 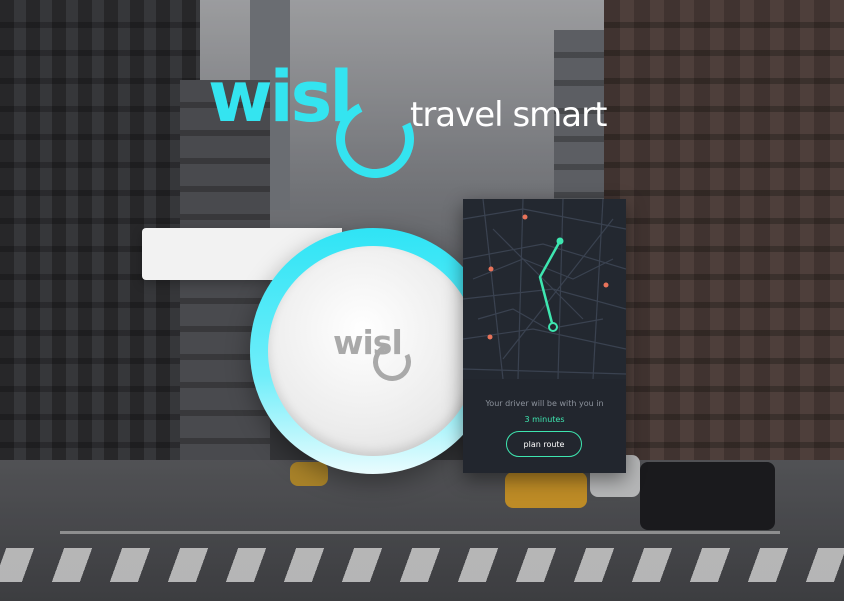 What do you see at coordinates (544, 403) in the screenshot?
I see `driver-message: Your driver will be with you in` at bounding box center [544, 403].